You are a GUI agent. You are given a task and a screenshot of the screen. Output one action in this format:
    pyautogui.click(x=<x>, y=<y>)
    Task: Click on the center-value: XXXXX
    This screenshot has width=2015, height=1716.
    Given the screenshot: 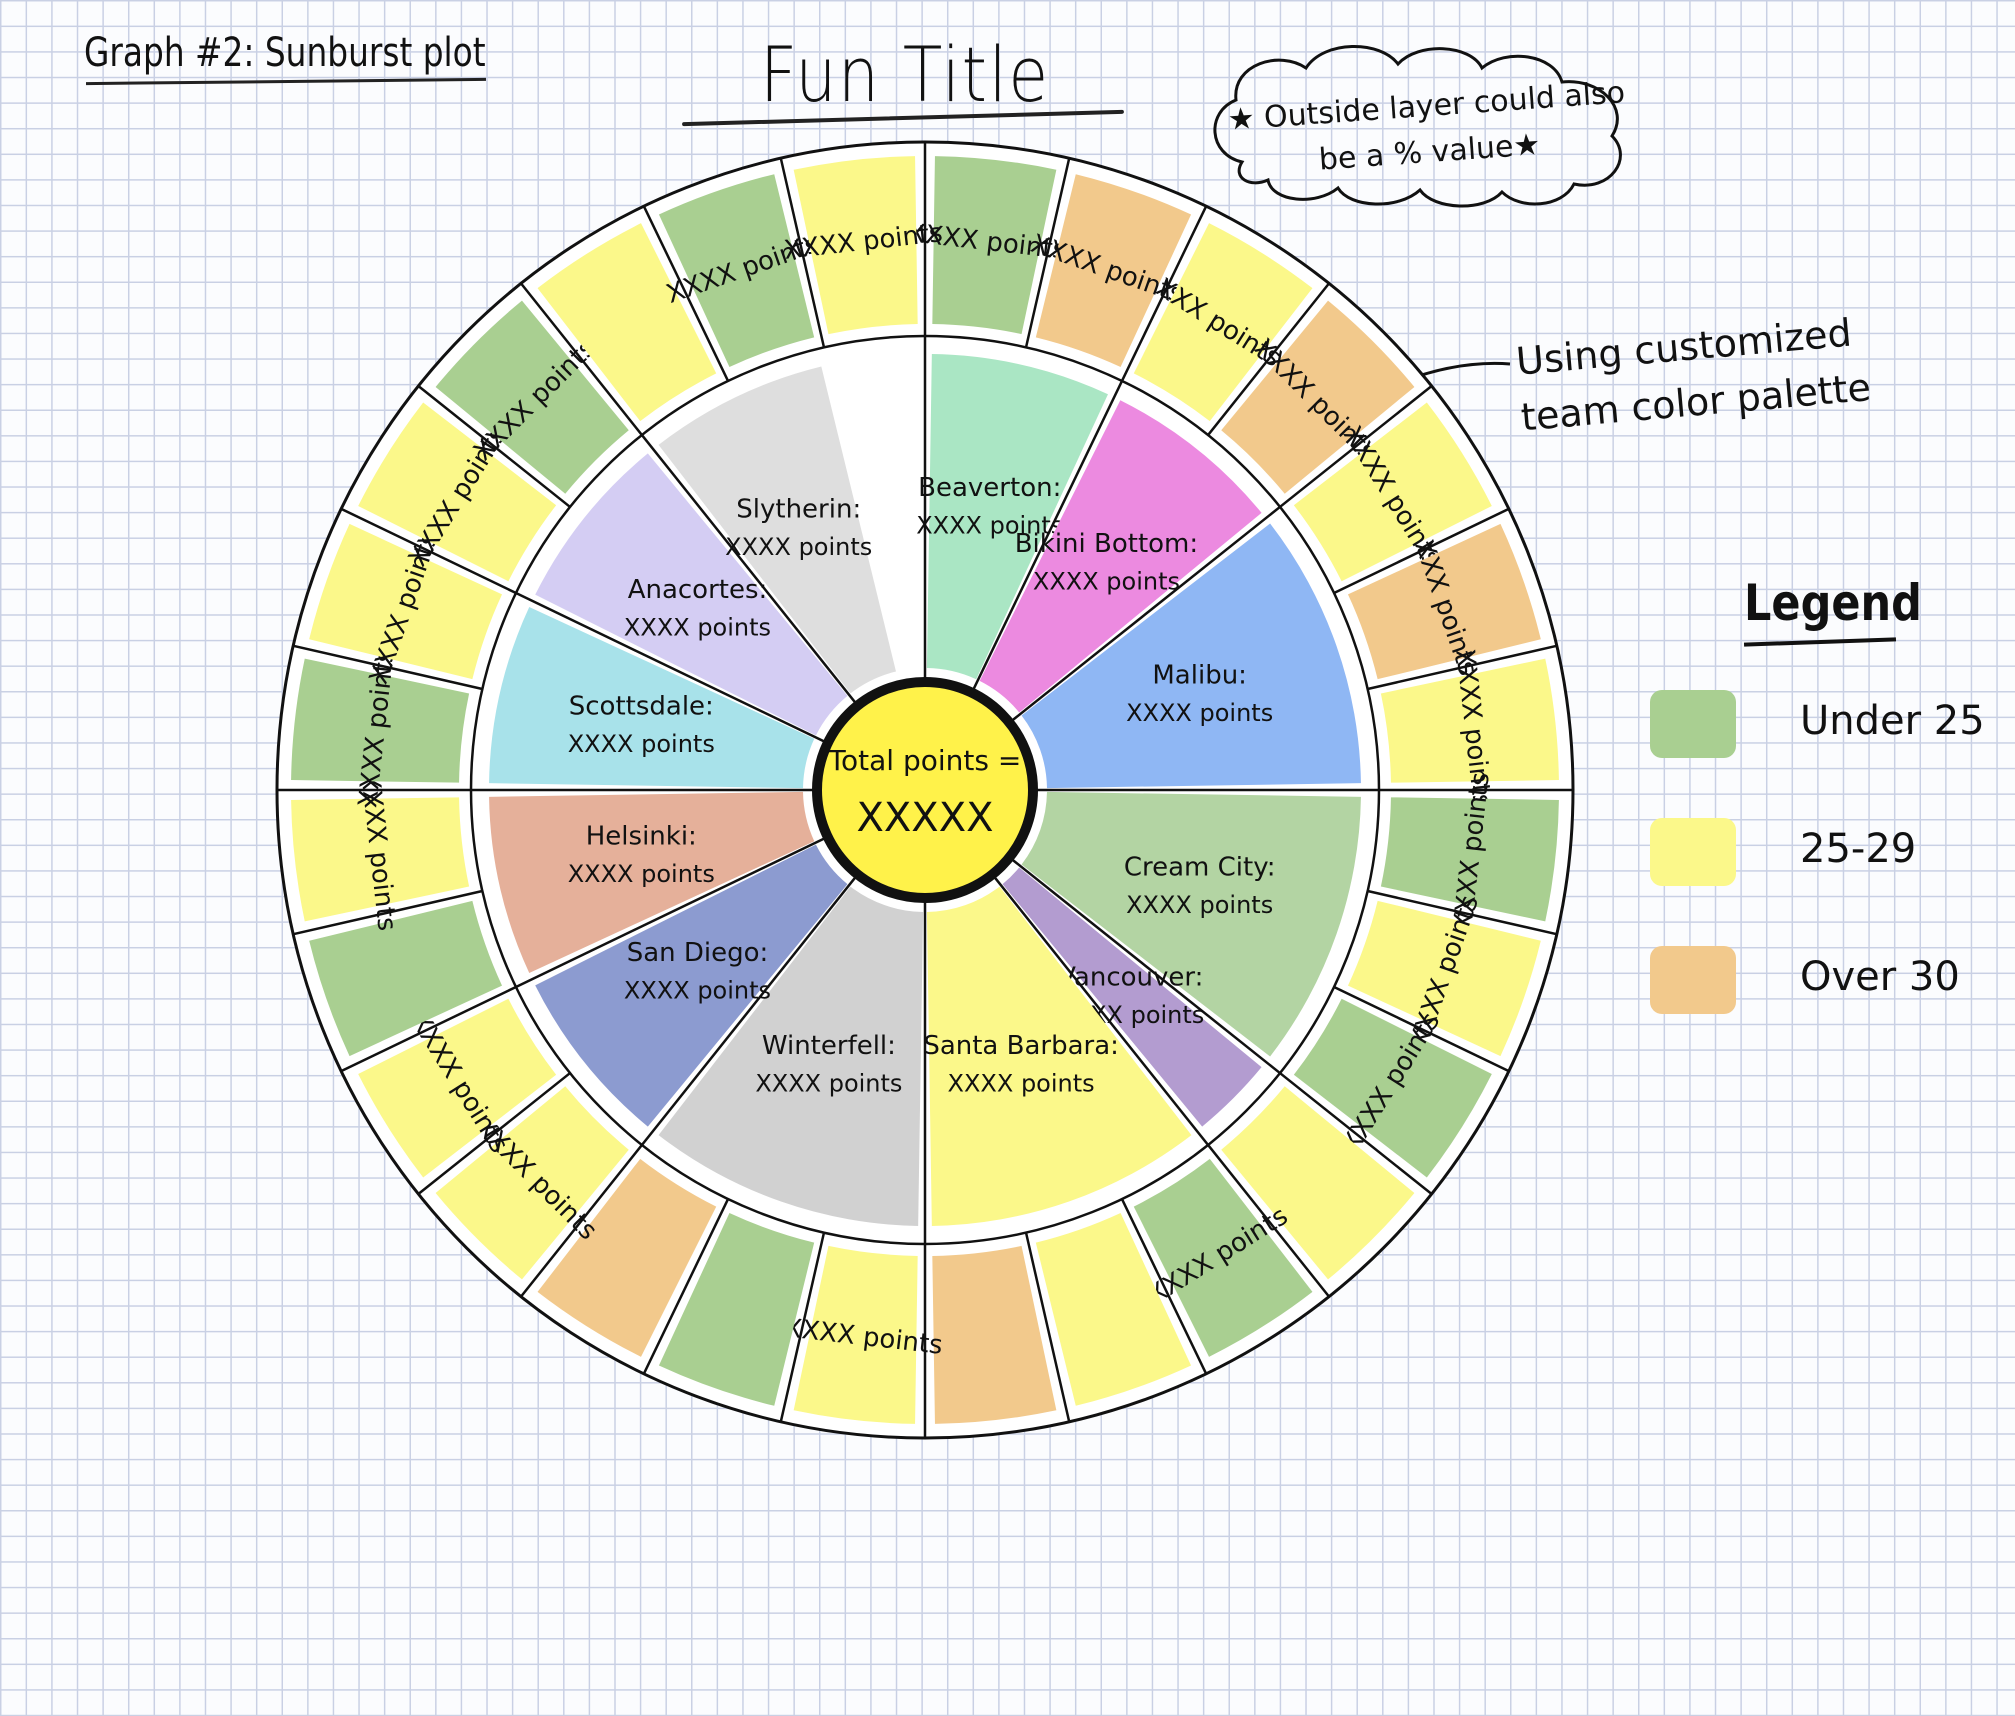 What is the action you would take?
    pyautogui.click(x=924, y=818)
    